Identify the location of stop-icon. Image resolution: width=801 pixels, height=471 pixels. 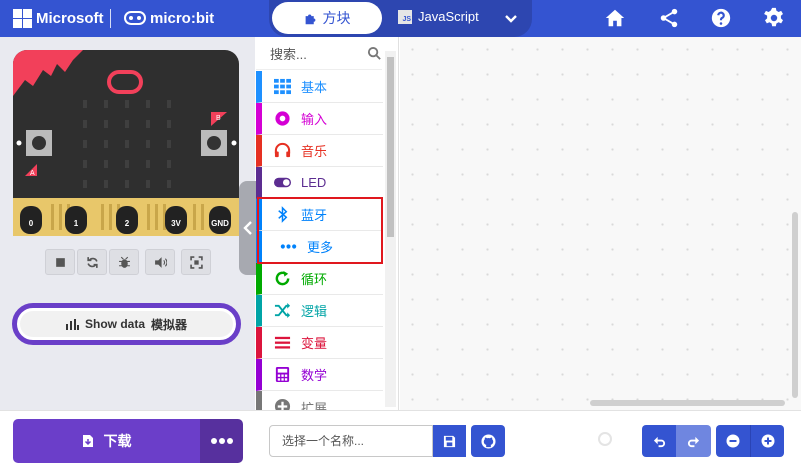
(60, 262).